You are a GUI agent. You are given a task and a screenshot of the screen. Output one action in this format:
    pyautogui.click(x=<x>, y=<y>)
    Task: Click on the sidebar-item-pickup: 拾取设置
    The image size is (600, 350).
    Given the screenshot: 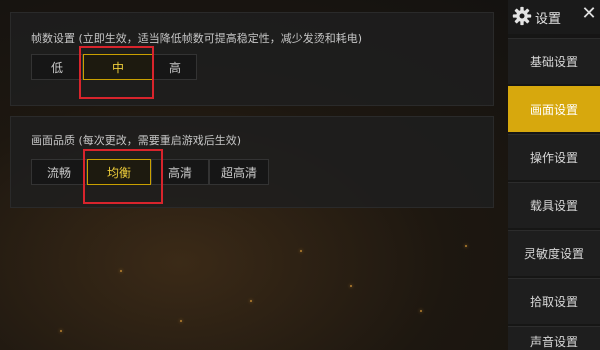 What is the action you would take?
    pyautogui.click(x=554, y=301)
    